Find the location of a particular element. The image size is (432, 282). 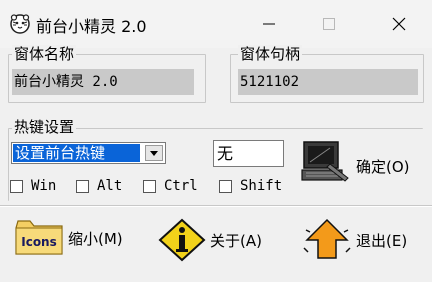

close-button is located at coordinates (399, 24).